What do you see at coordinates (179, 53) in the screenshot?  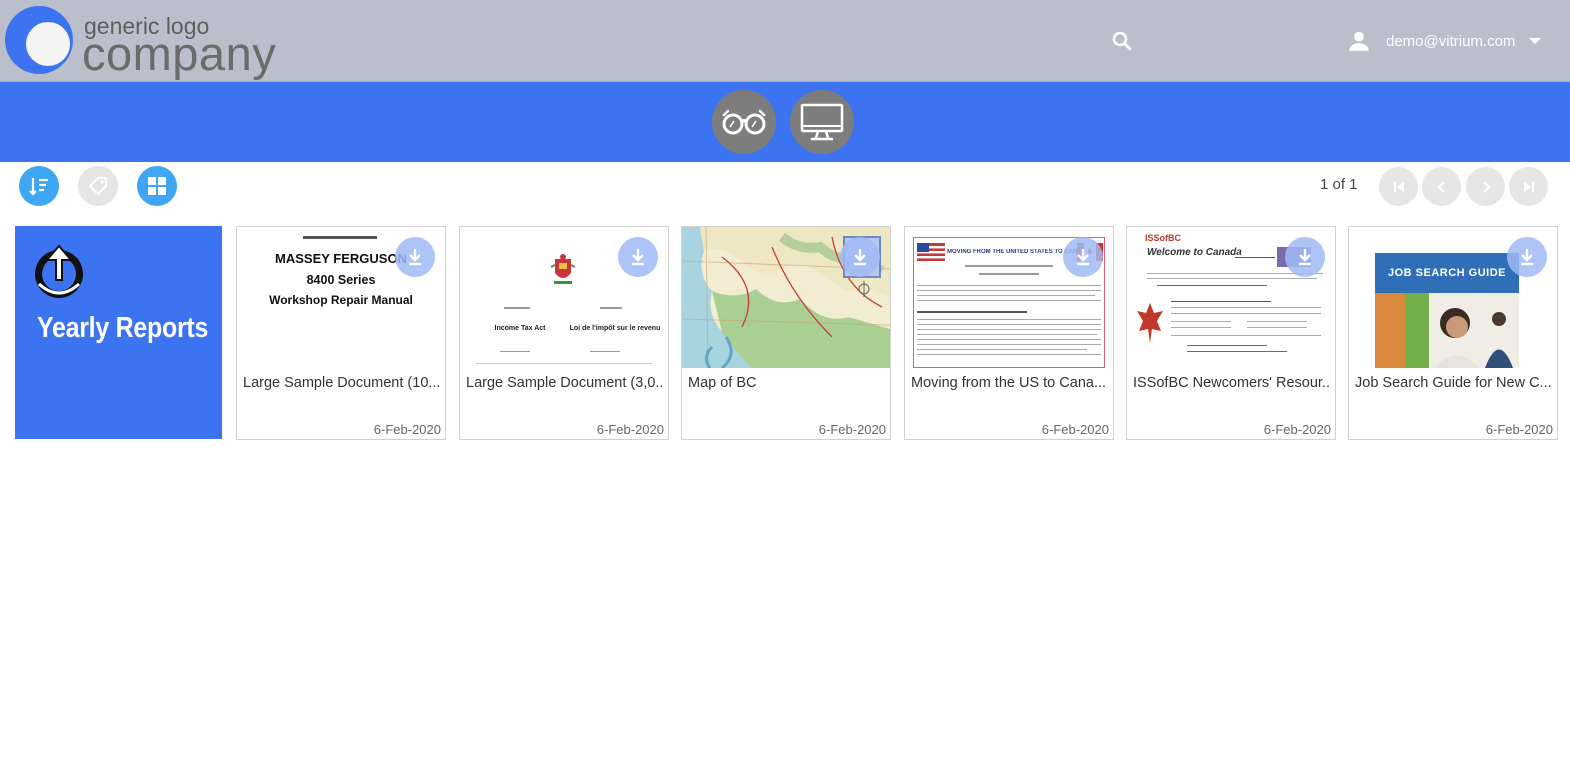 I see `logo-big-text: company` at bounding box center [179, 53].